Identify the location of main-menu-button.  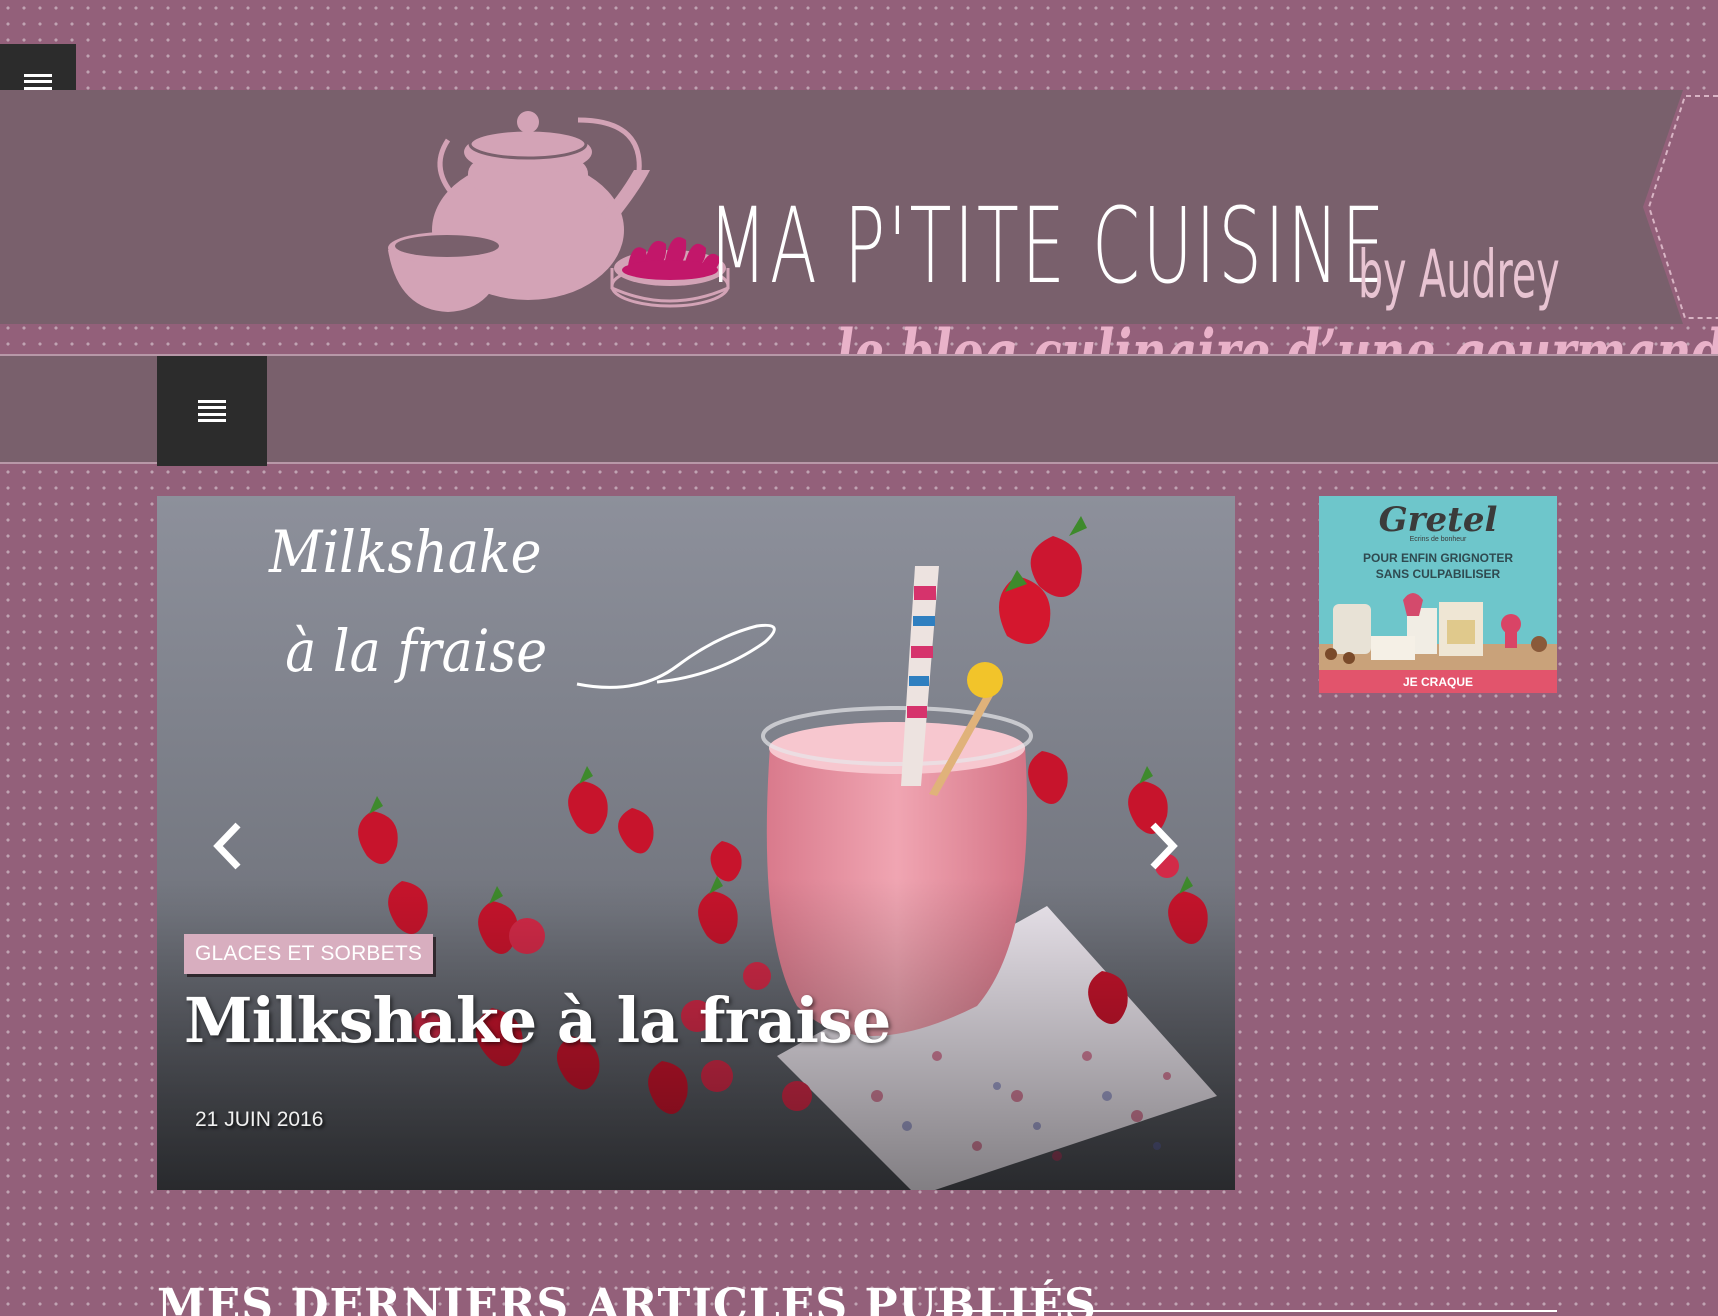
(212, 411).